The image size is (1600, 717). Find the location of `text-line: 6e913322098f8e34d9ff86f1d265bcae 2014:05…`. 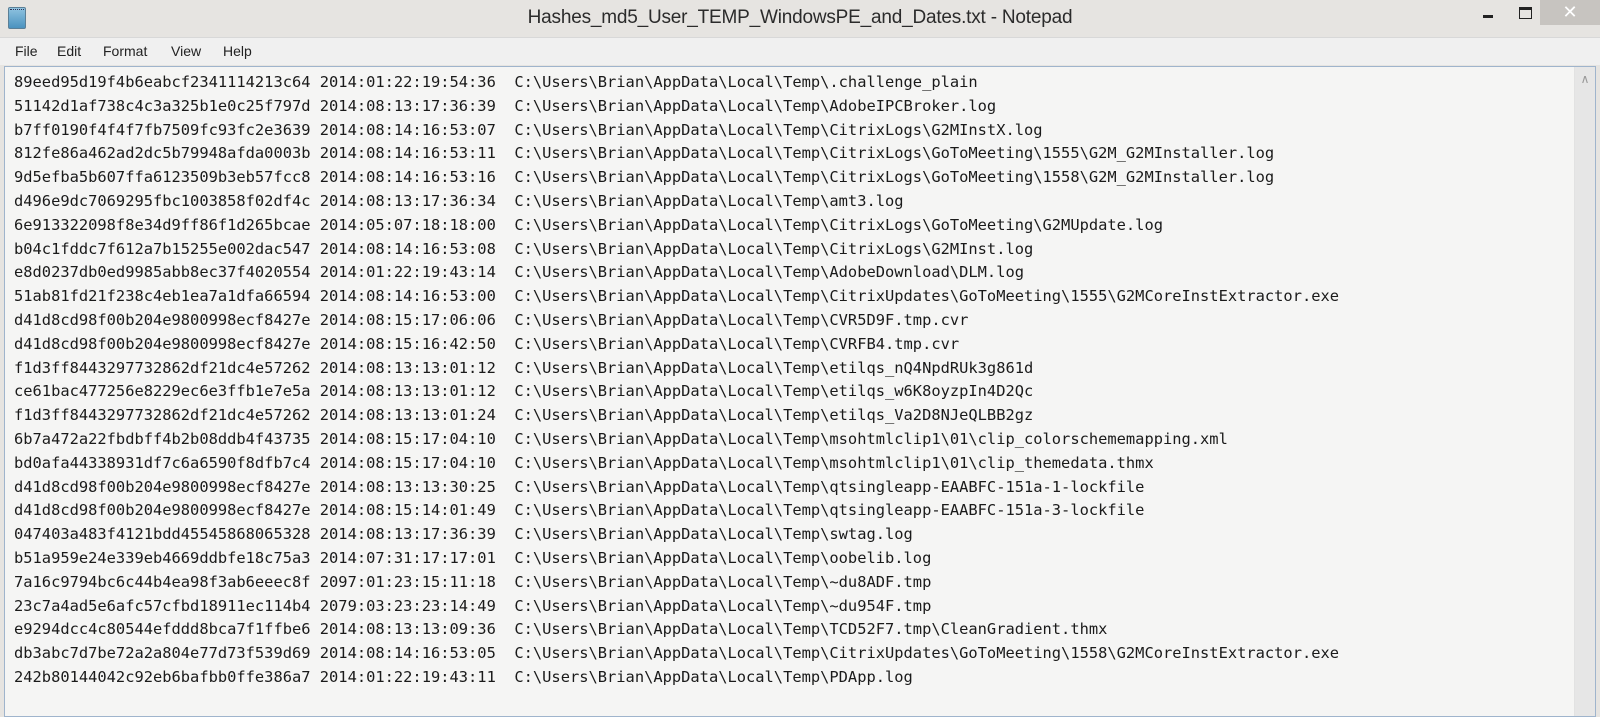

text-line: 6e913322098f8e34d9ff86f1d265bcae 2014:05… is located at coordinates (588, 224).